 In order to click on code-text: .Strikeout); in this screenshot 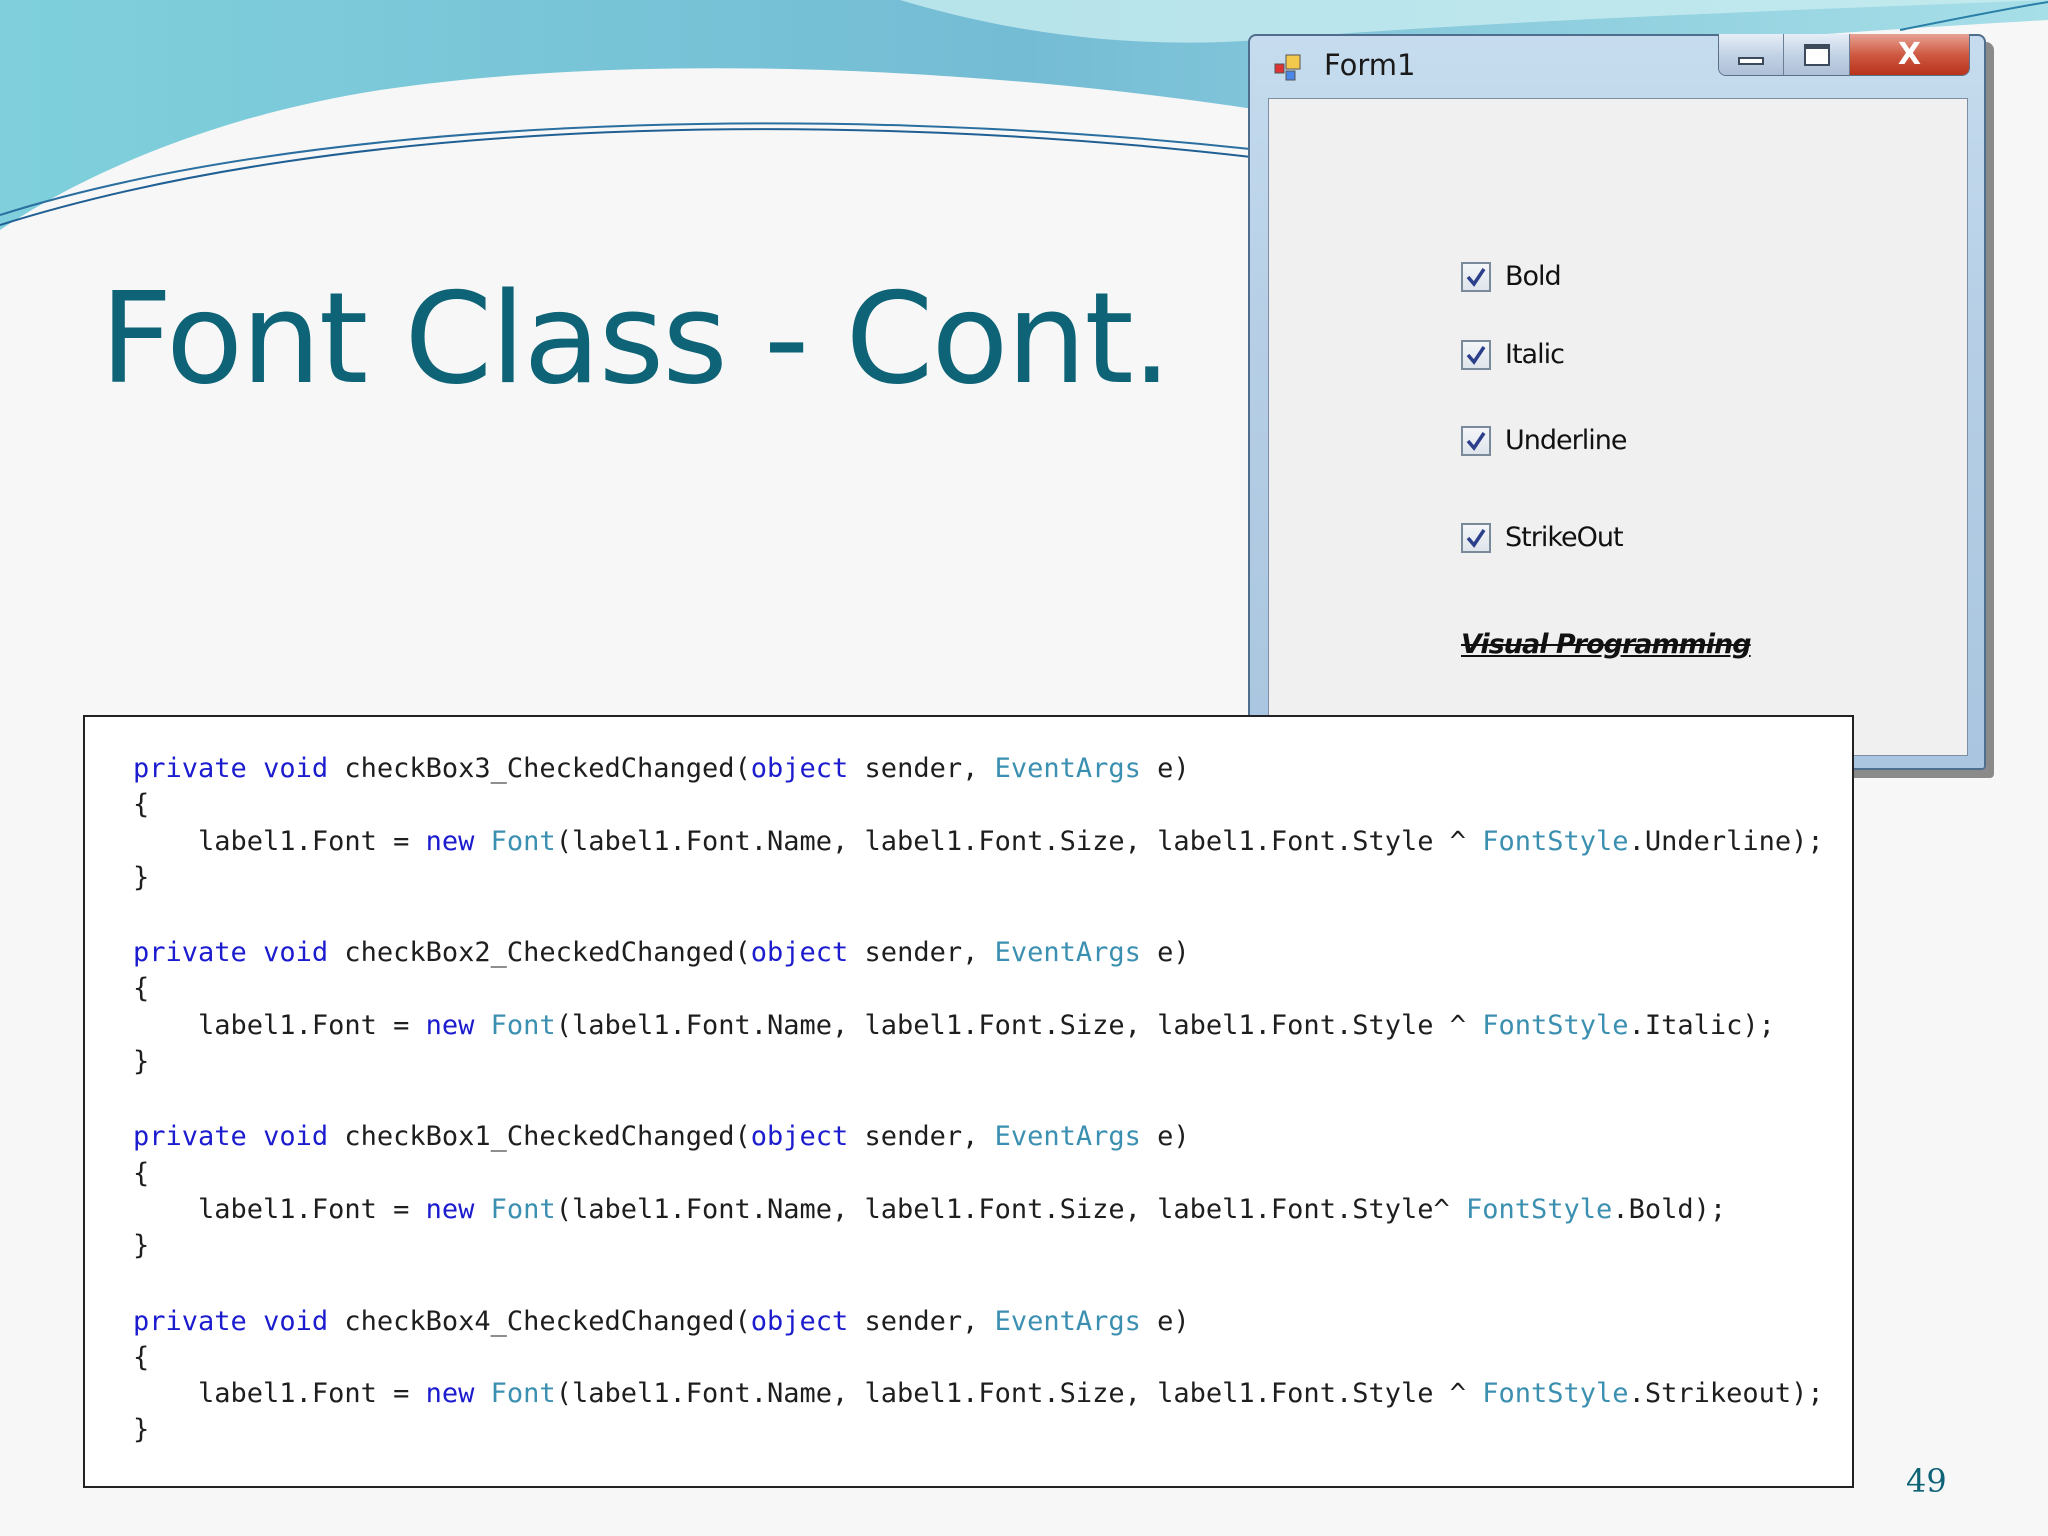, I will do `click(1726, 1394)`.